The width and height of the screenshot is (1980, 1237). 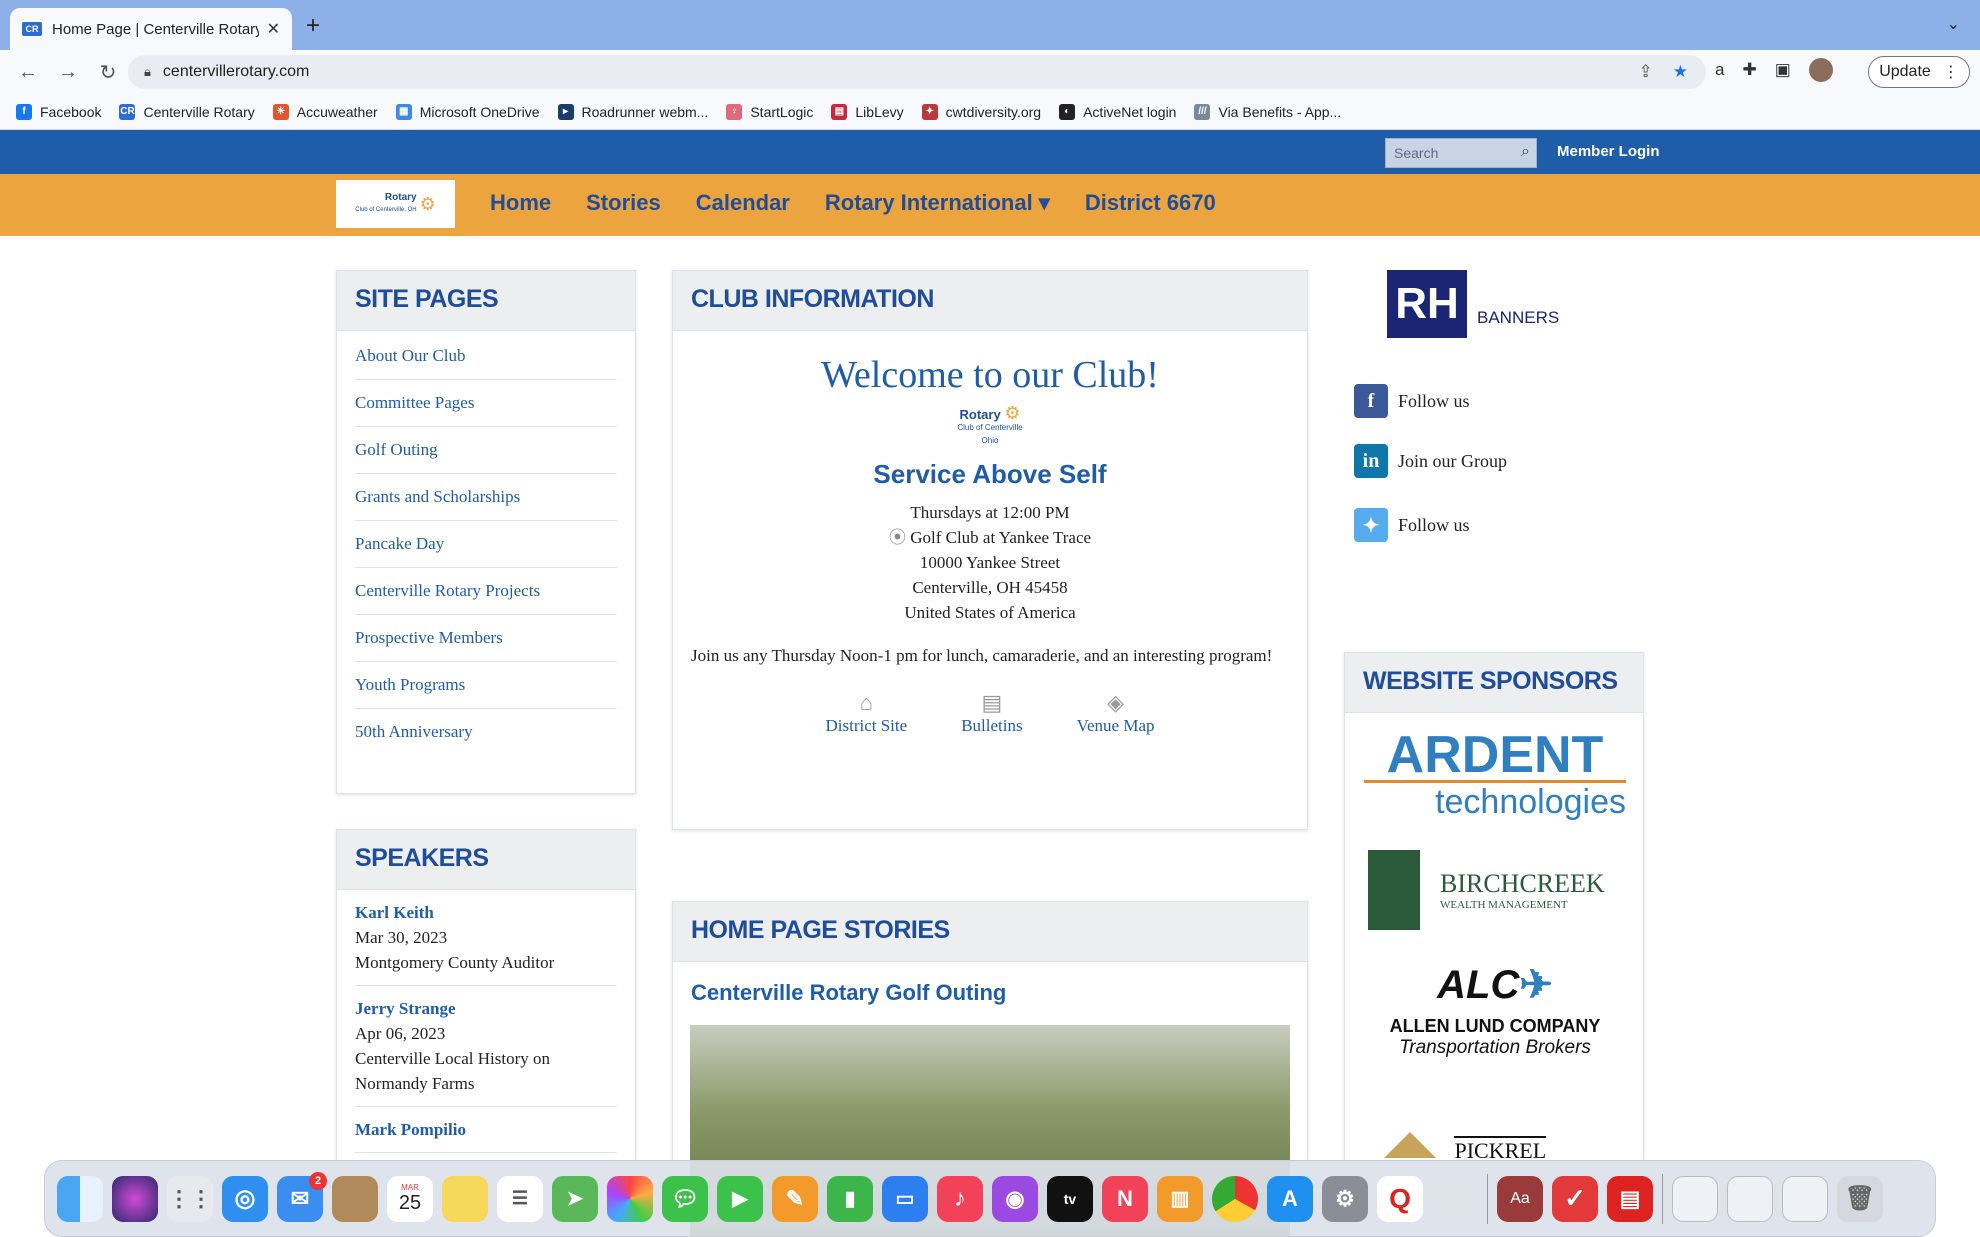 I want to click on club-link: ▤ Bulletins, so click(x=991, y=713).